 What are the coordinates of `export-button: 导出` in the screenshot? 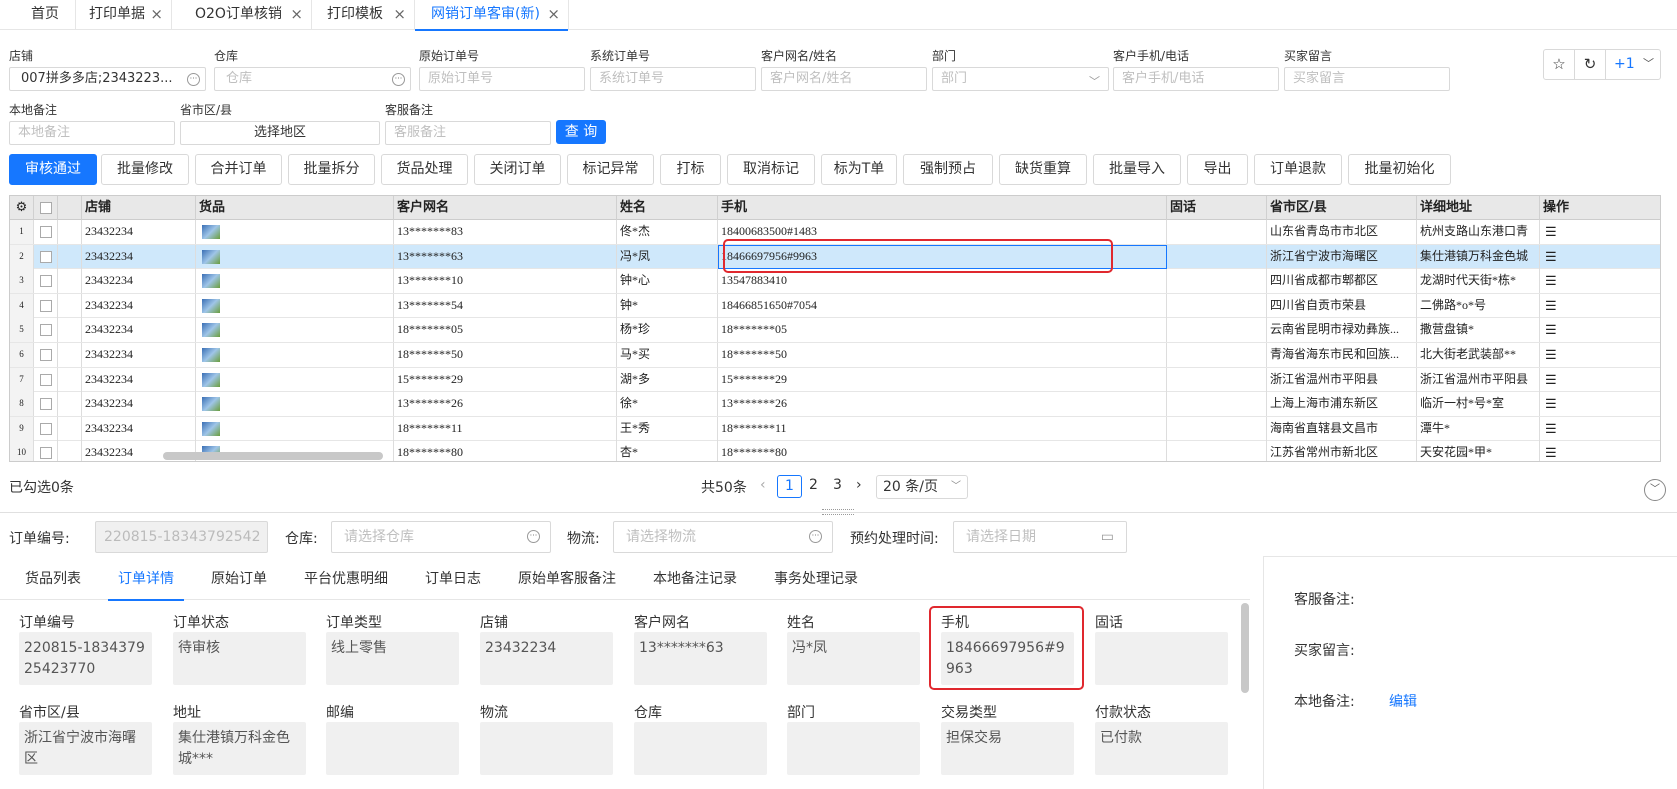 It's located at (1217, 169).